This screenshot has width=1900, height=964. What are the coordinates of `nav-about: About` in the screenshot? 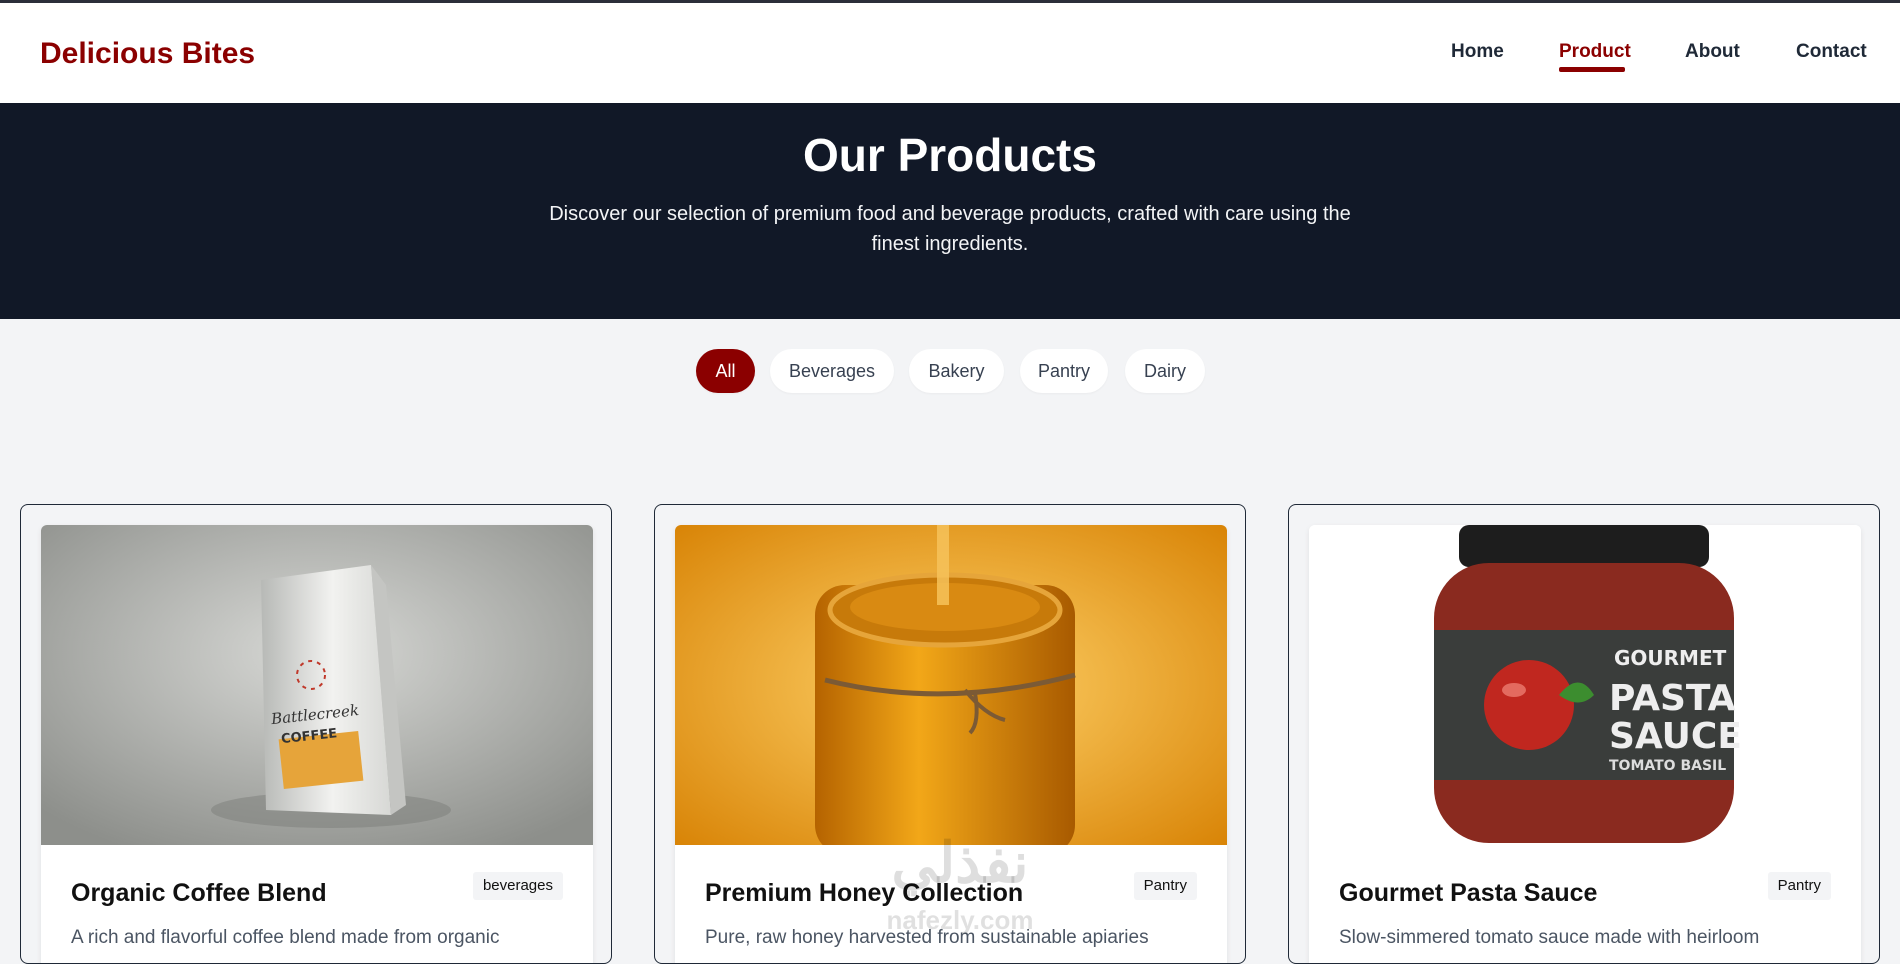 It's located at (1712, 52).